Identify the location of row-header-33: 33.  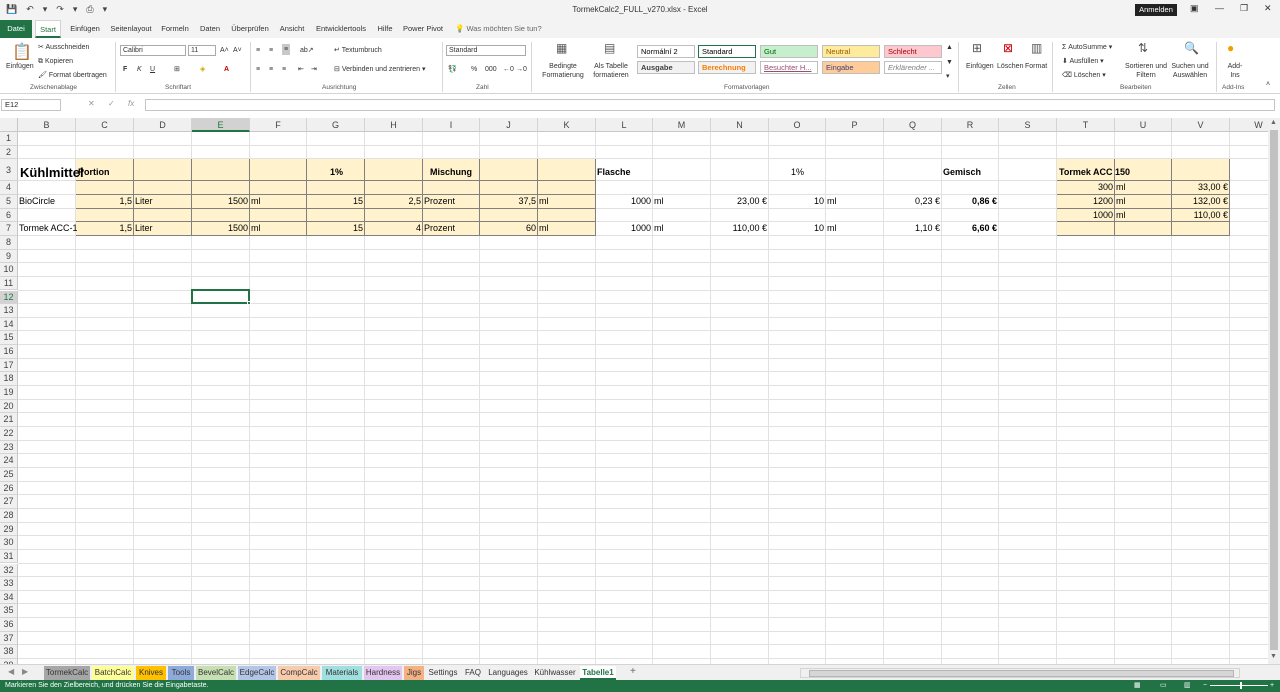
(9, 584).